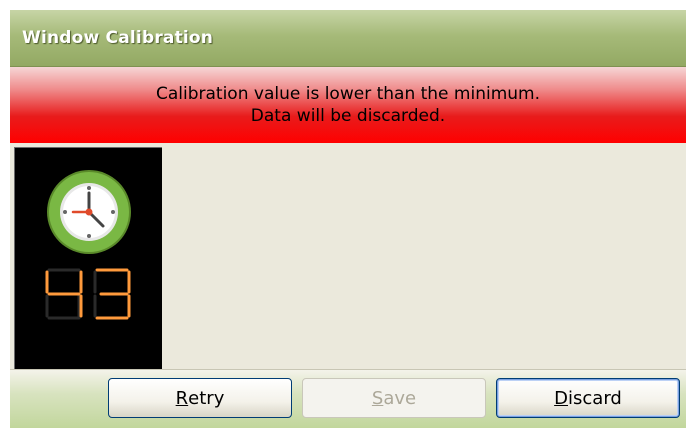  What do you see at coordinates (87, 293) in the screenshot?
I see `calibration-reading-display: 43` at bounding box center [87, 293].